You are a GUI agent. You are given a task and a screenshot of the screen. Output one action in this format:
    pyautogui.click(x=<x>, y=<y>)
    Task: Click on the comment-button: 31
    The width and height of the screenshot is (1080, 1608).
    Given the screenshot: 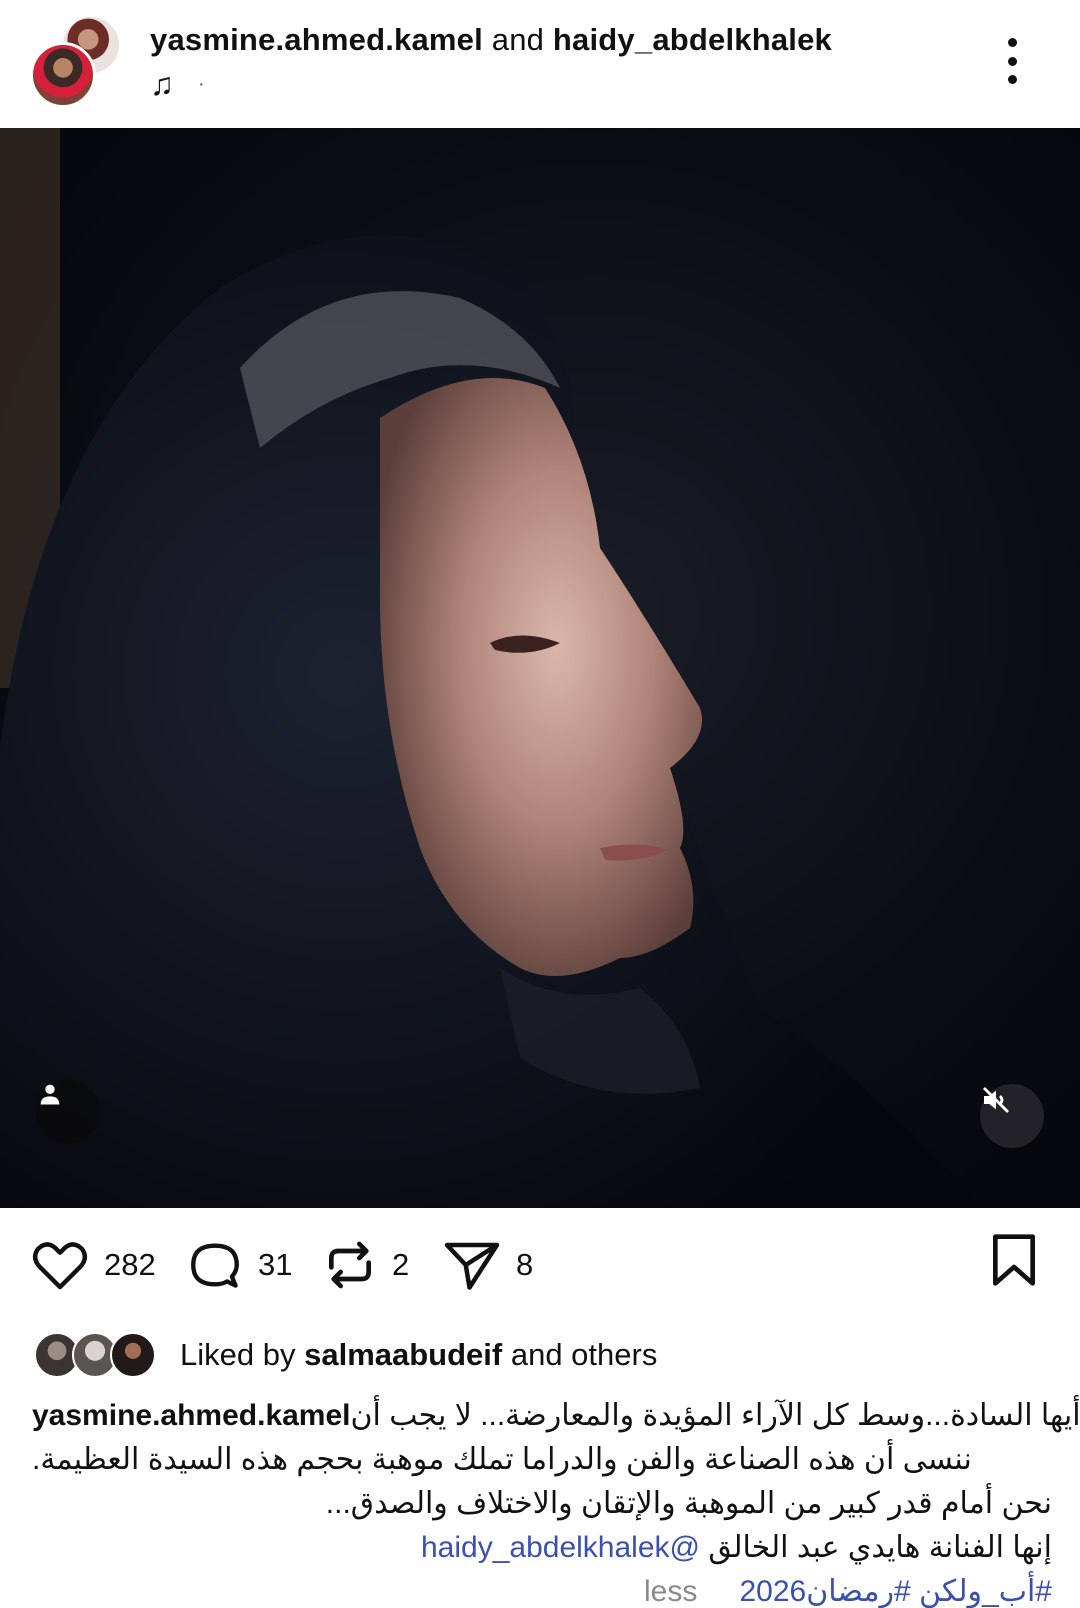 What is the action you would take?
    pyautogui.click(x=239, y=1265)
    